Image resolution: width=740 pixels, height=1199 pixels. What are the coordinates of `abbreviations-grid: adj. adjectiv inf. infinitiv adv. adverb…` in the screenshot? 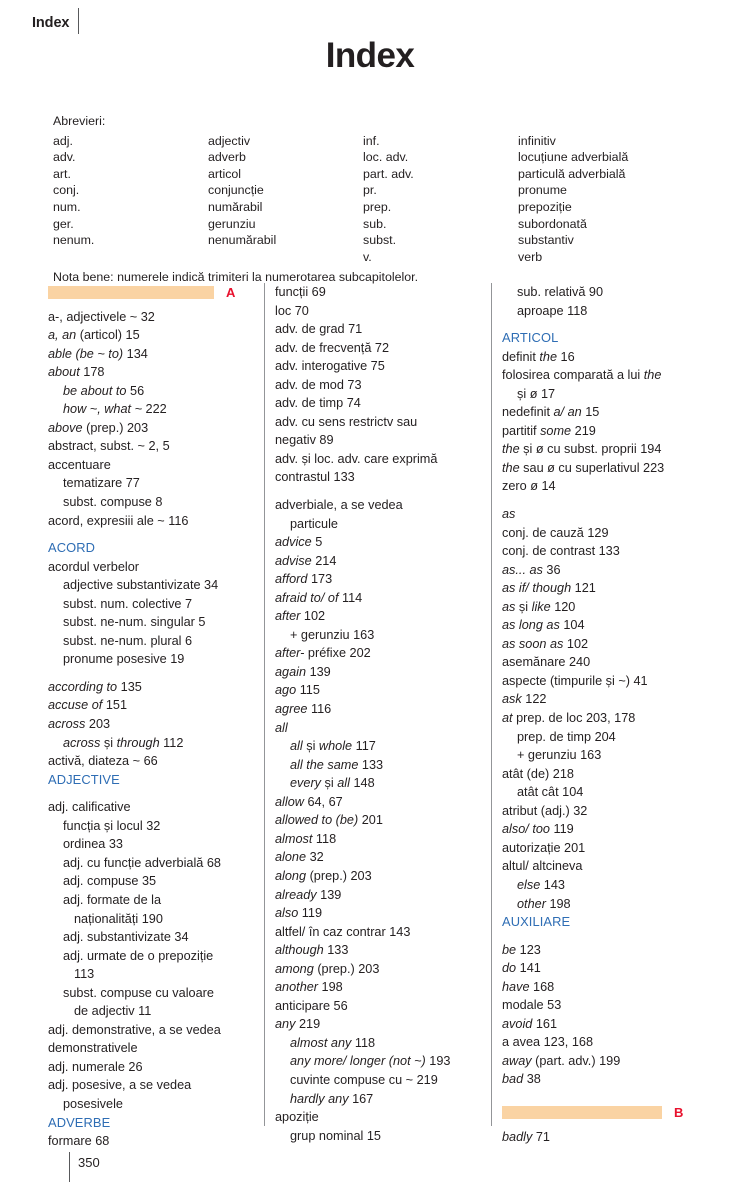 It's located at (378, 199).